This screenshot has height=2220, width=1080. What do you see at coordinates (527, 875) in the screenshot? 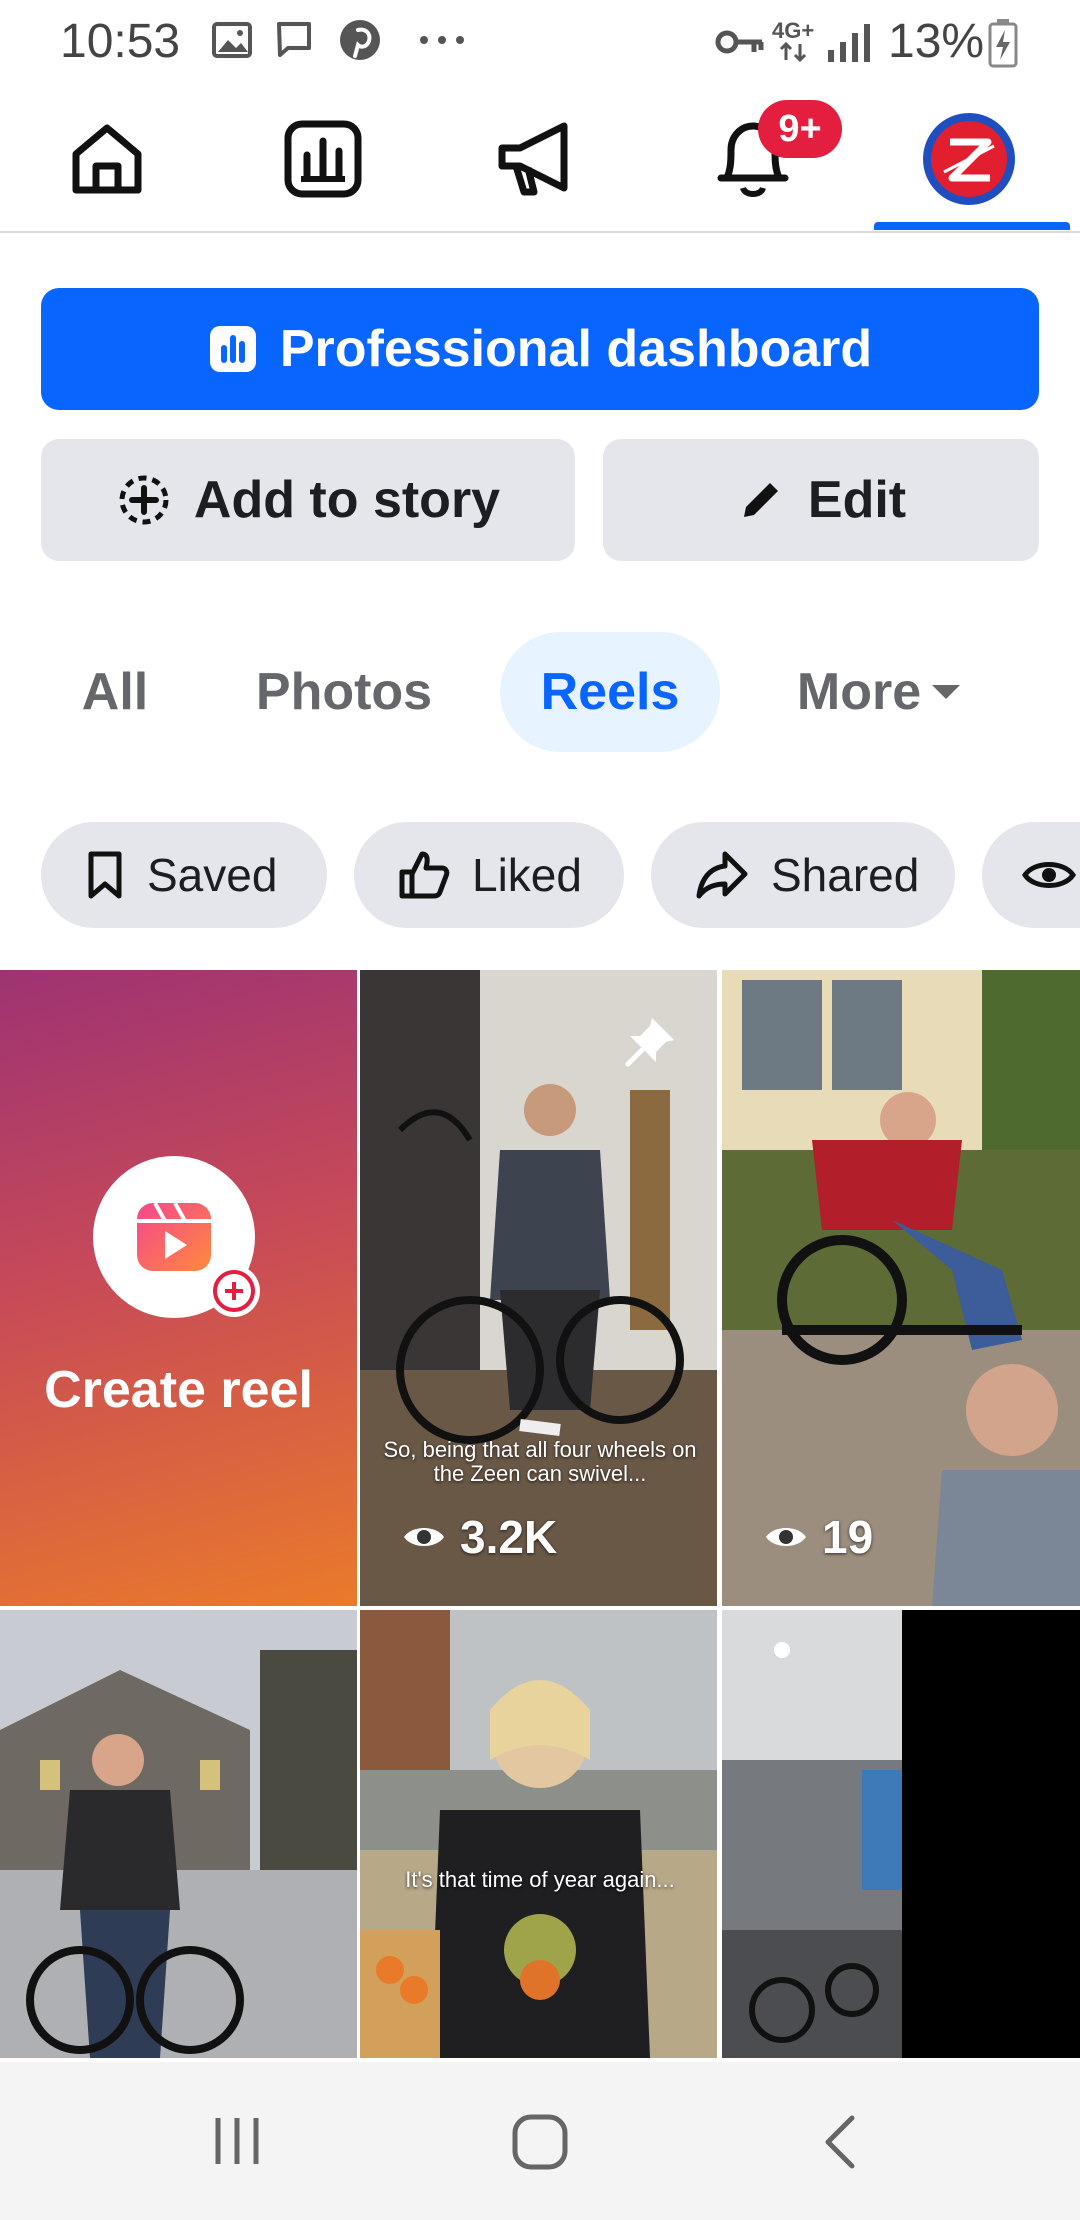
I see `chip-liked-label: Liked` at bounding box center [527, 875].